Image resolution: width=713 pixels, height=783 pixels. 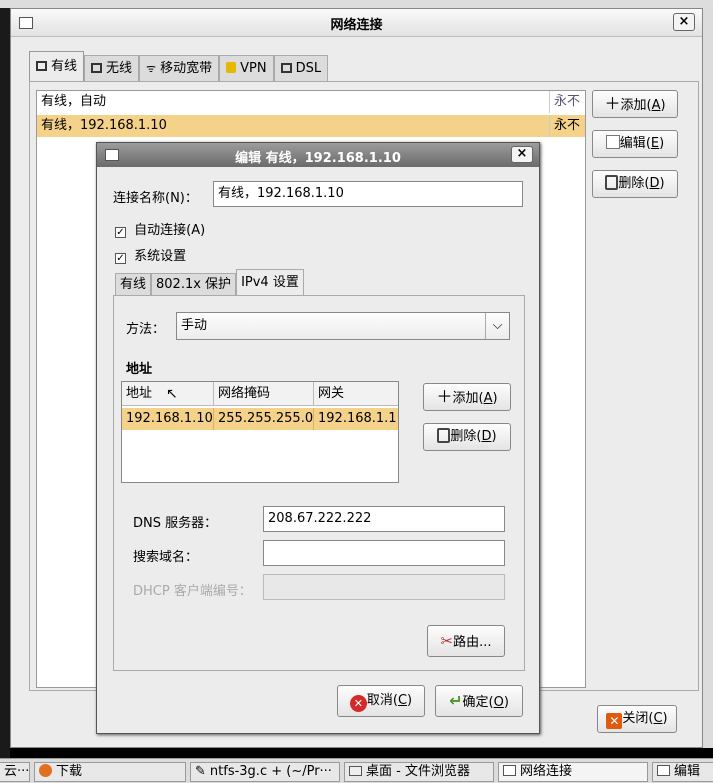 What do you see at coordinates (308, 68) in the screenshot?
I see `tab-label: DSL` at bounding box center [308, 68].